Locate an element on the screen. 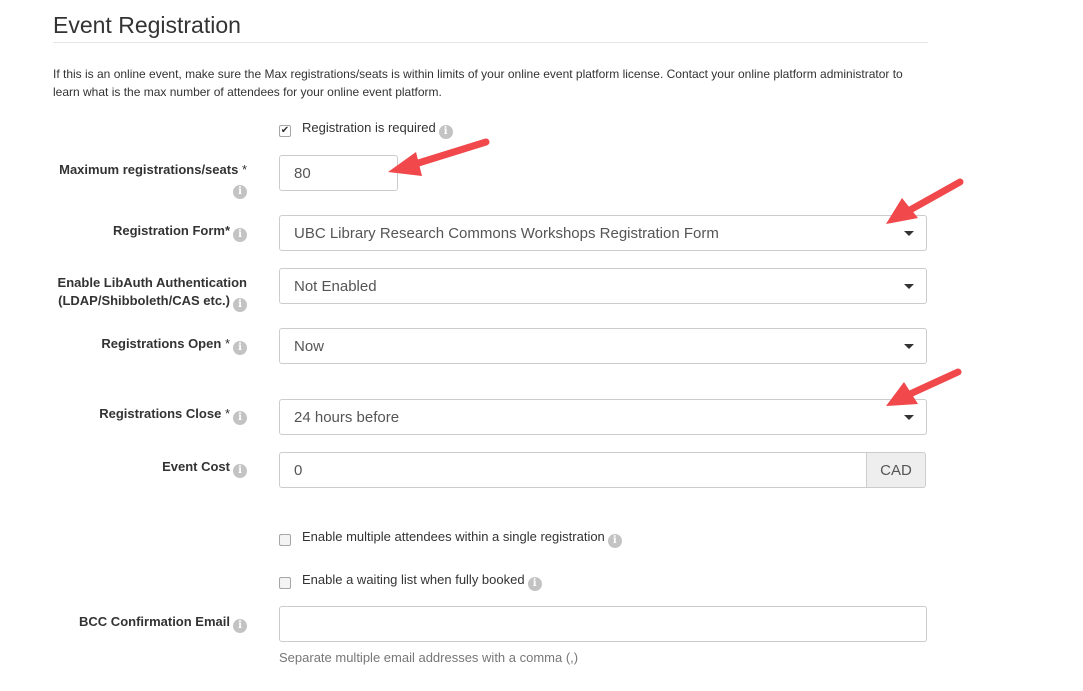 The height and width of the screenshot is (691, 1083). currency-addon: CAD is located at coordinates (896, 470).